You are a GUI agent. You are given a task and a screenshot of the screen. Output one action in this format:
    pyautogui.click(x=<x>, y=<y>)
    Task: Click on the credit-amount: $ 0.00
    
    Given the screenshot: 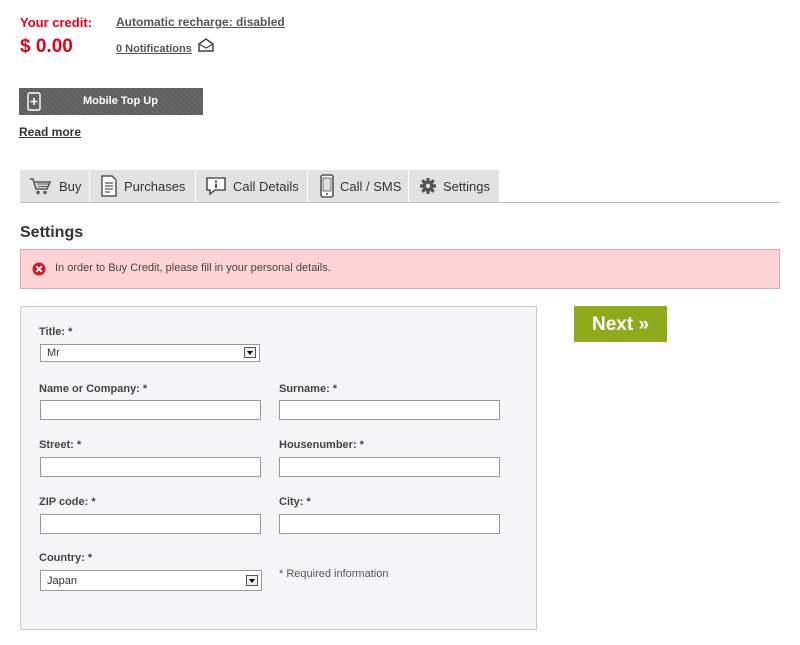 What is the action you would take?
    pyautogui.click(x=46, y=46)
    